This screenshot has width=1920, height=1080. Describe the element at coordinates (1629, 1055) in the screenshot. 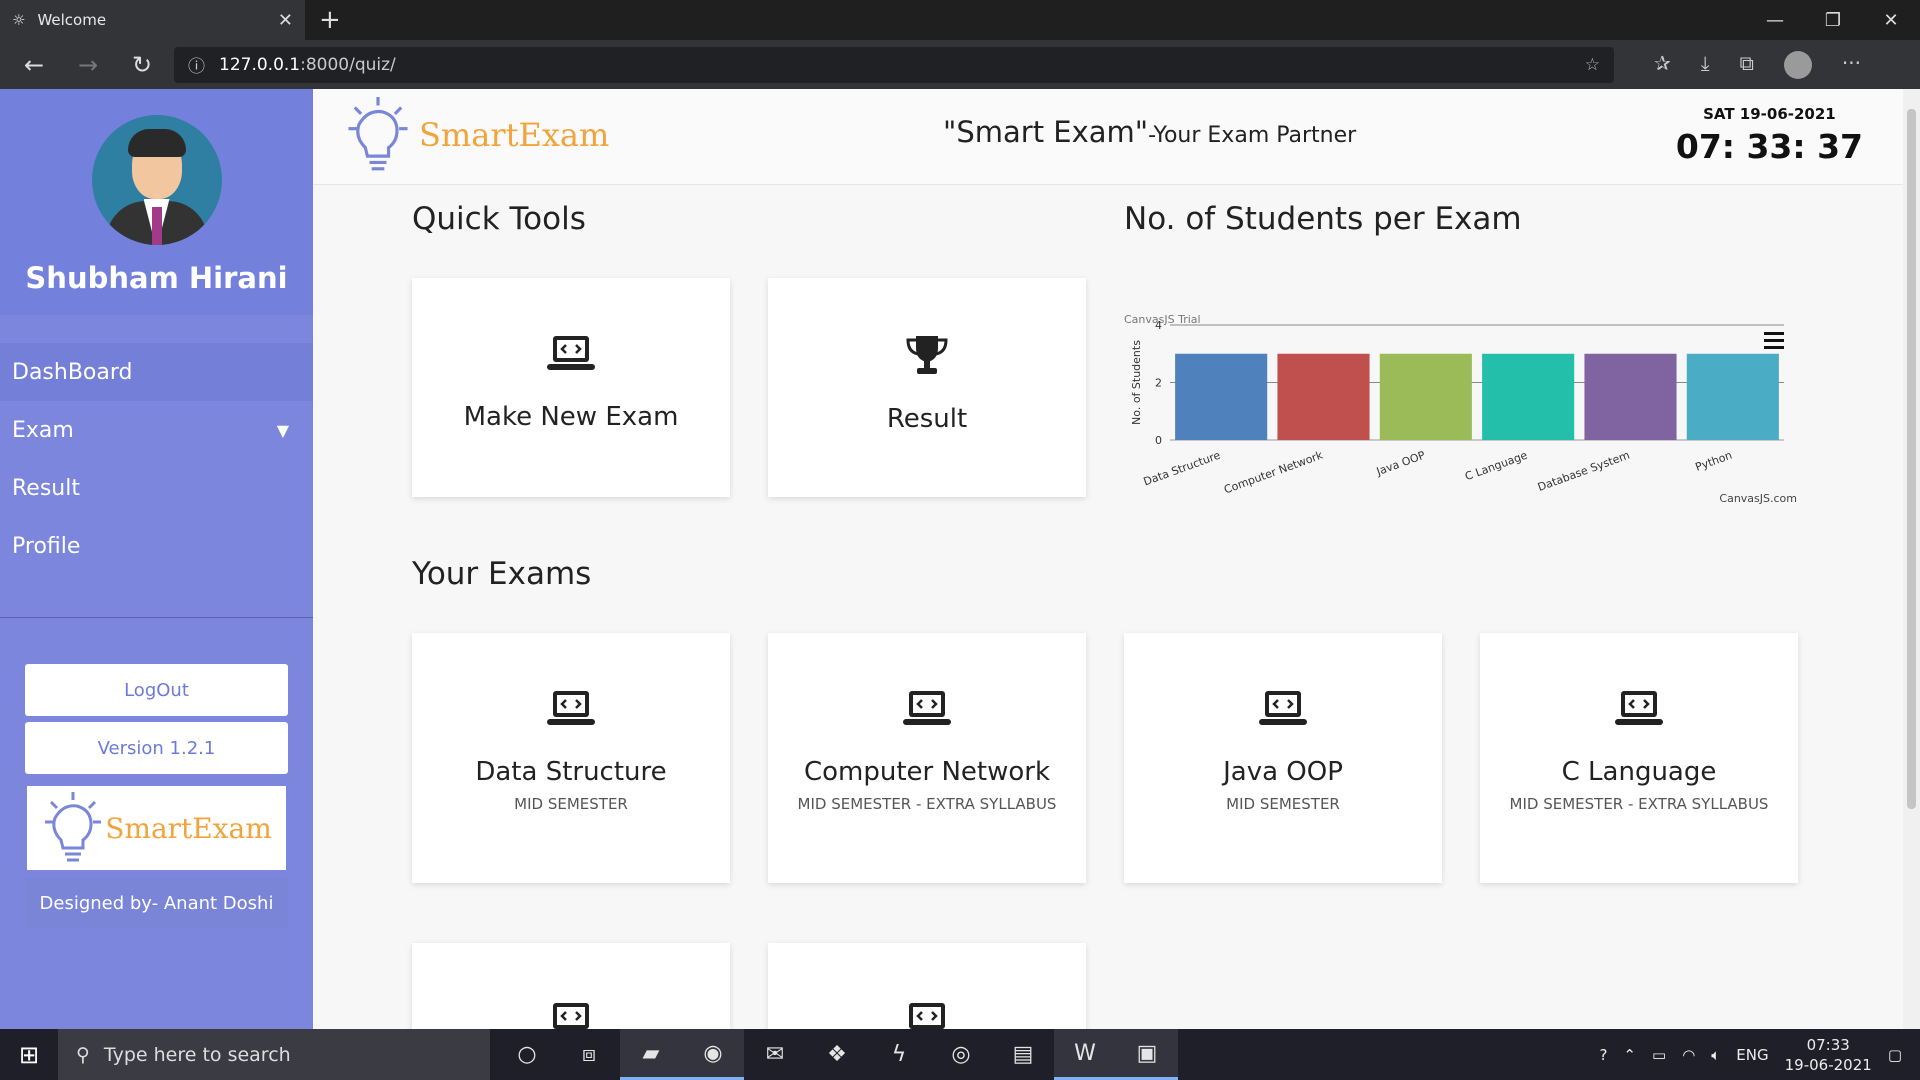

I see `chevron-up-icon: ⌃` at that location.